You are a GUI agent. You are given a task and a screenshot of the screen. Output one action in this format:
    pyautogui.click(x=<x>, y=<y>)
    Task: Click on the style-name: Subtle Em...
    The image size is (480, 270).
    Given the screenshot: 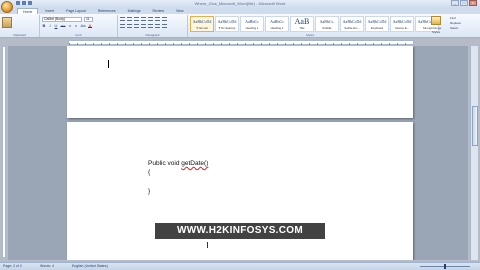 What is the action you would take?
    pyautogui.click(x=352, y=28)
    